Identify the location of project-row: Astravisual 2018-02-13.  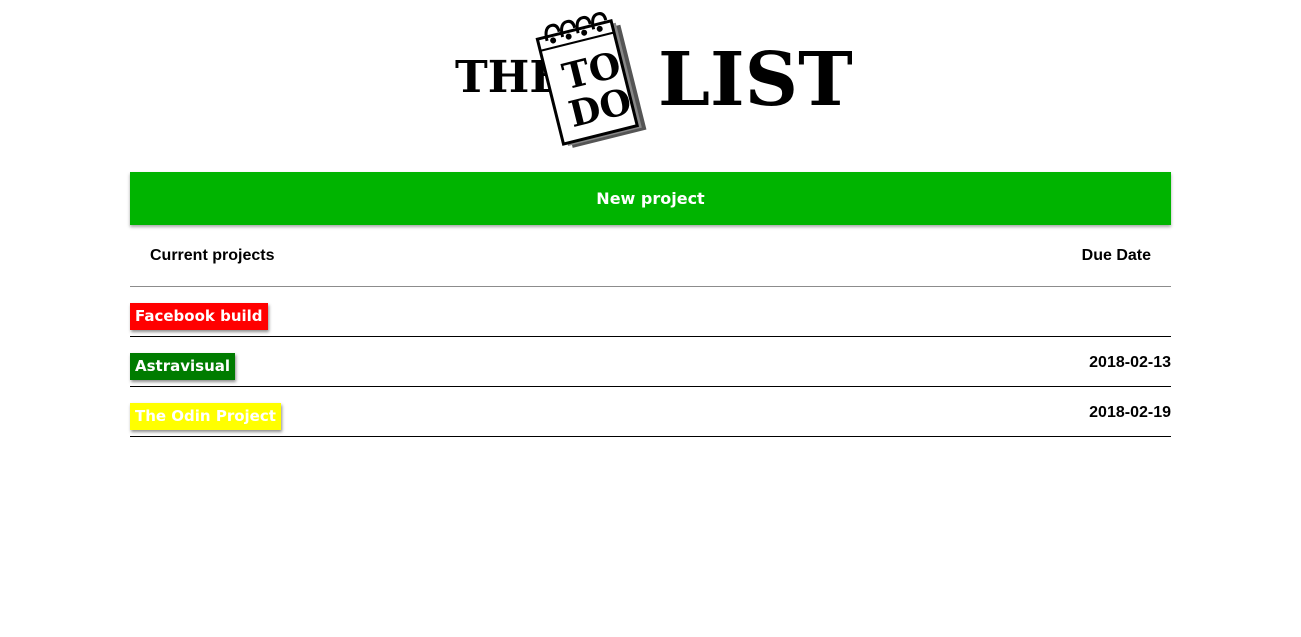
(650, 362).